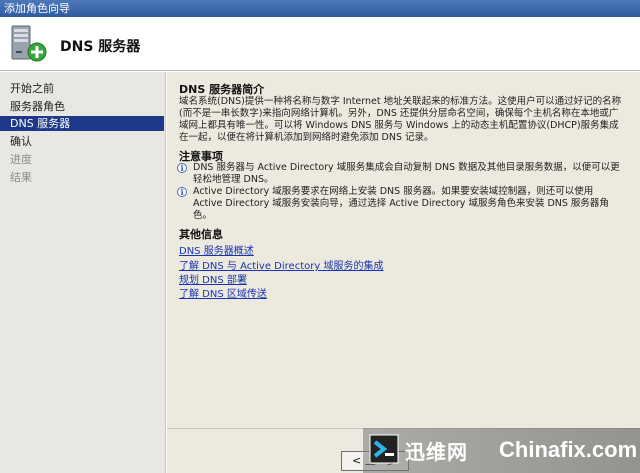  Describe the element at coordinates (213, 278) in the screenshot. I see `link-plan-dns-deployment: 规划 DNS 部署` at that location.